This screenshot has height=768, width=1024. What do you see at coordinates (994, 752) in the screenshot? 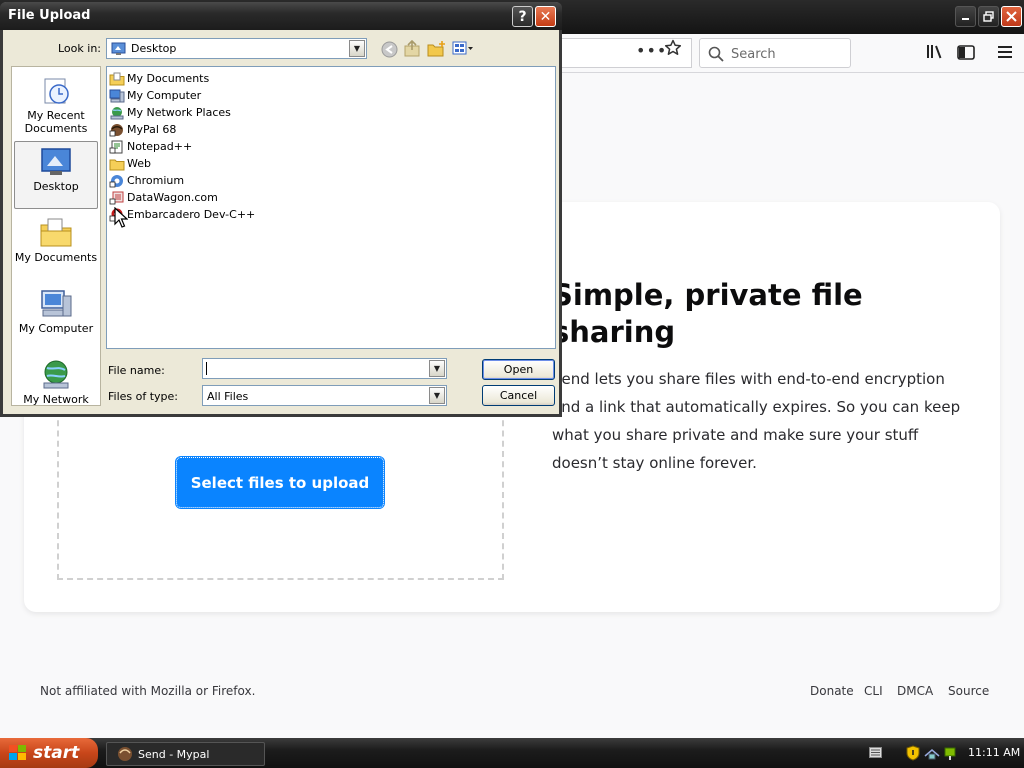
I see `clock: 11:11 AM` at bounding box center [994, 752].